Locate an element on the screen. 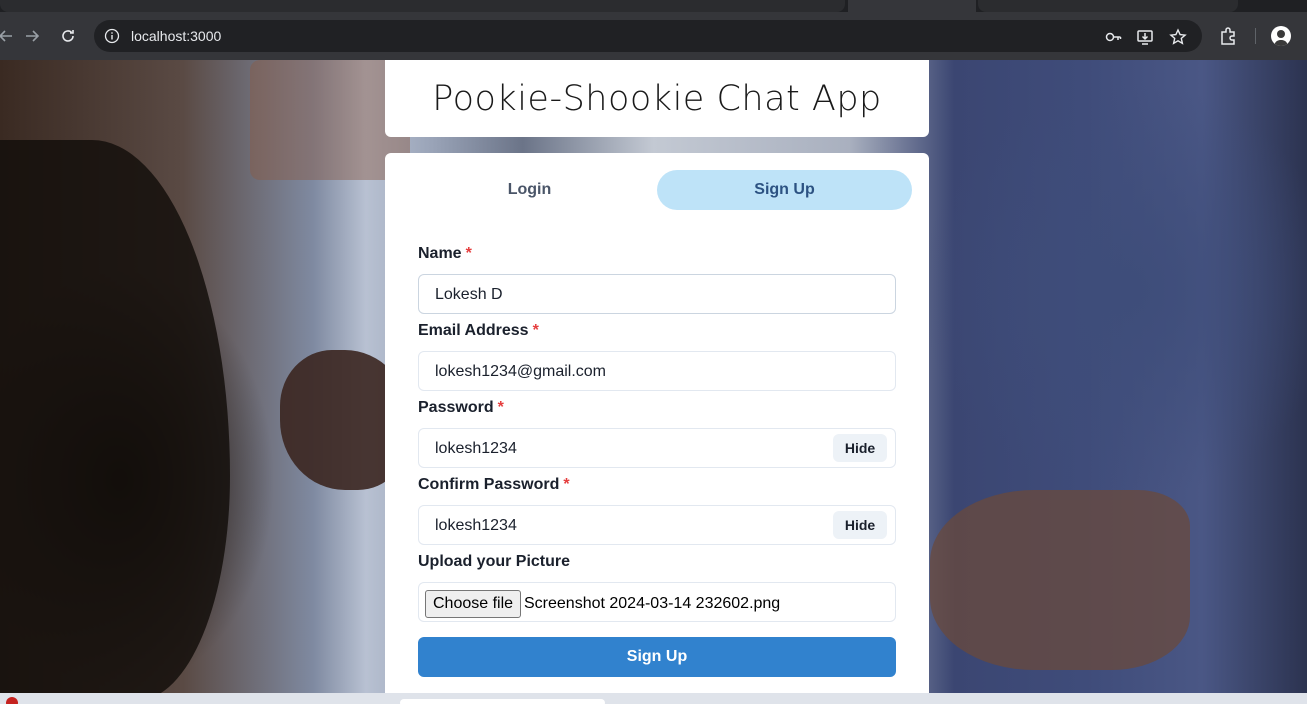 This screenshot has height=704, width=1307. site-info-icon is located at coordinates (112, 36).